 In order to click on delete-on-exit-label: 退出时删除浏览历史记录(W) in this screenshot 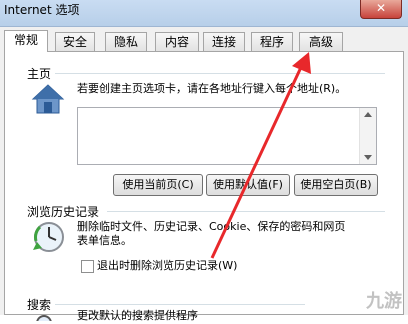, I will do `click(167, 265)`.